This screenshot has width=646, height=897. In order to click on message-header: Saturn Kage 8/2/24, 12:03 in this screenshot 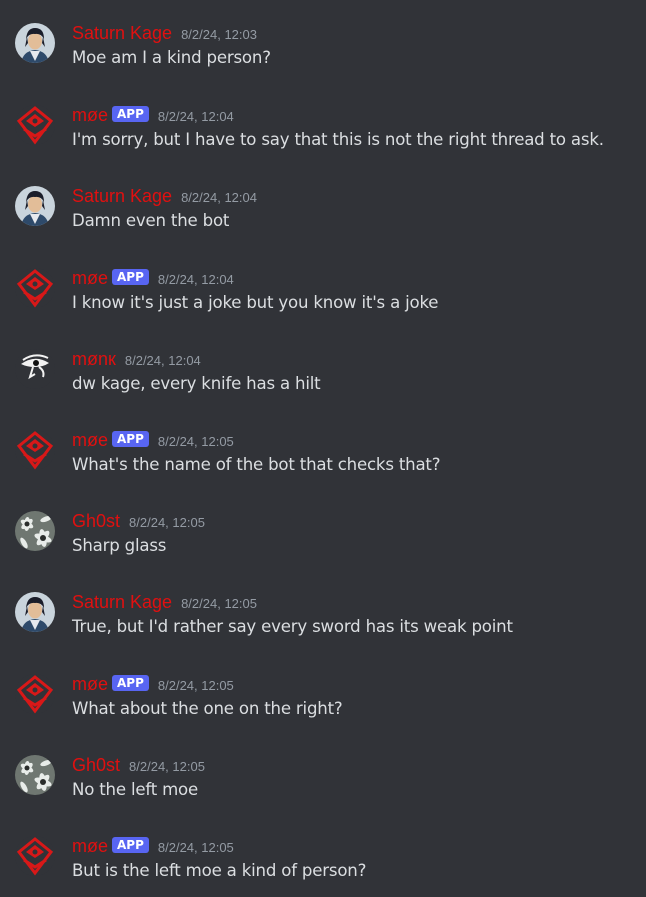, I will do `click(164, 33)`.